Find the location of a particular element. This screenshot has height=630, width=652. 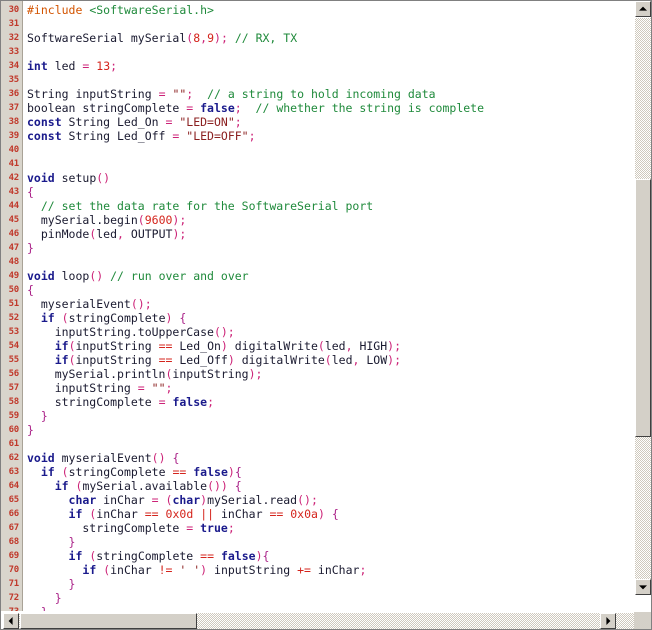

code-line: SoftwareSerial mySerial(8,9); // RX, TX is located at coordinates (331, 38).